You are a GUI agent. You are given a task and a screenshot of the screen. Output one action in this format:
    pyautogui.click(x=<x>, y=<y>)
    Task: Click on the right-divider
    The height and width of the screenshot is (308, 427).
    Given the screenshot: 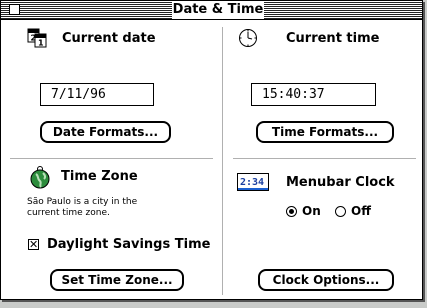 What is the action you would take?
    pyautogui.click(x=324, y=158)
    